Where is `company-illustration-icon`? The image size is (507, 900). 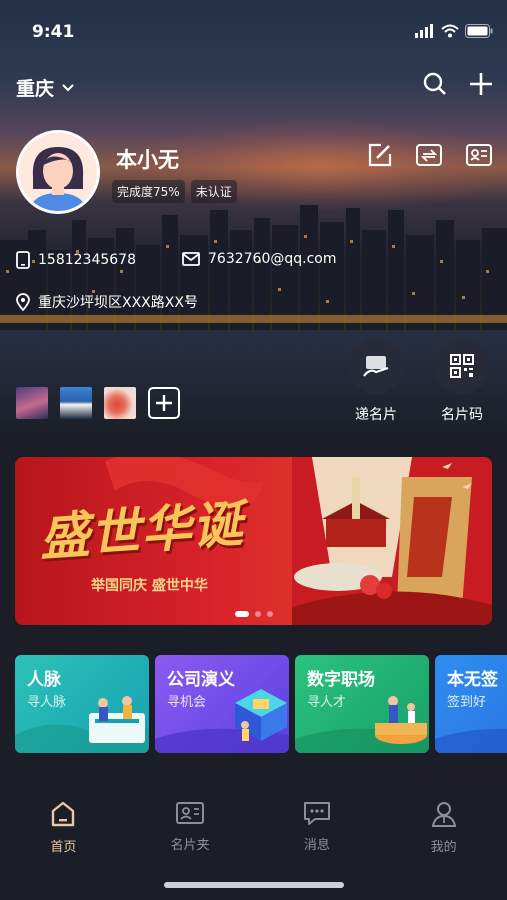
company-illustration-icon is located at coordinates (222, 721).